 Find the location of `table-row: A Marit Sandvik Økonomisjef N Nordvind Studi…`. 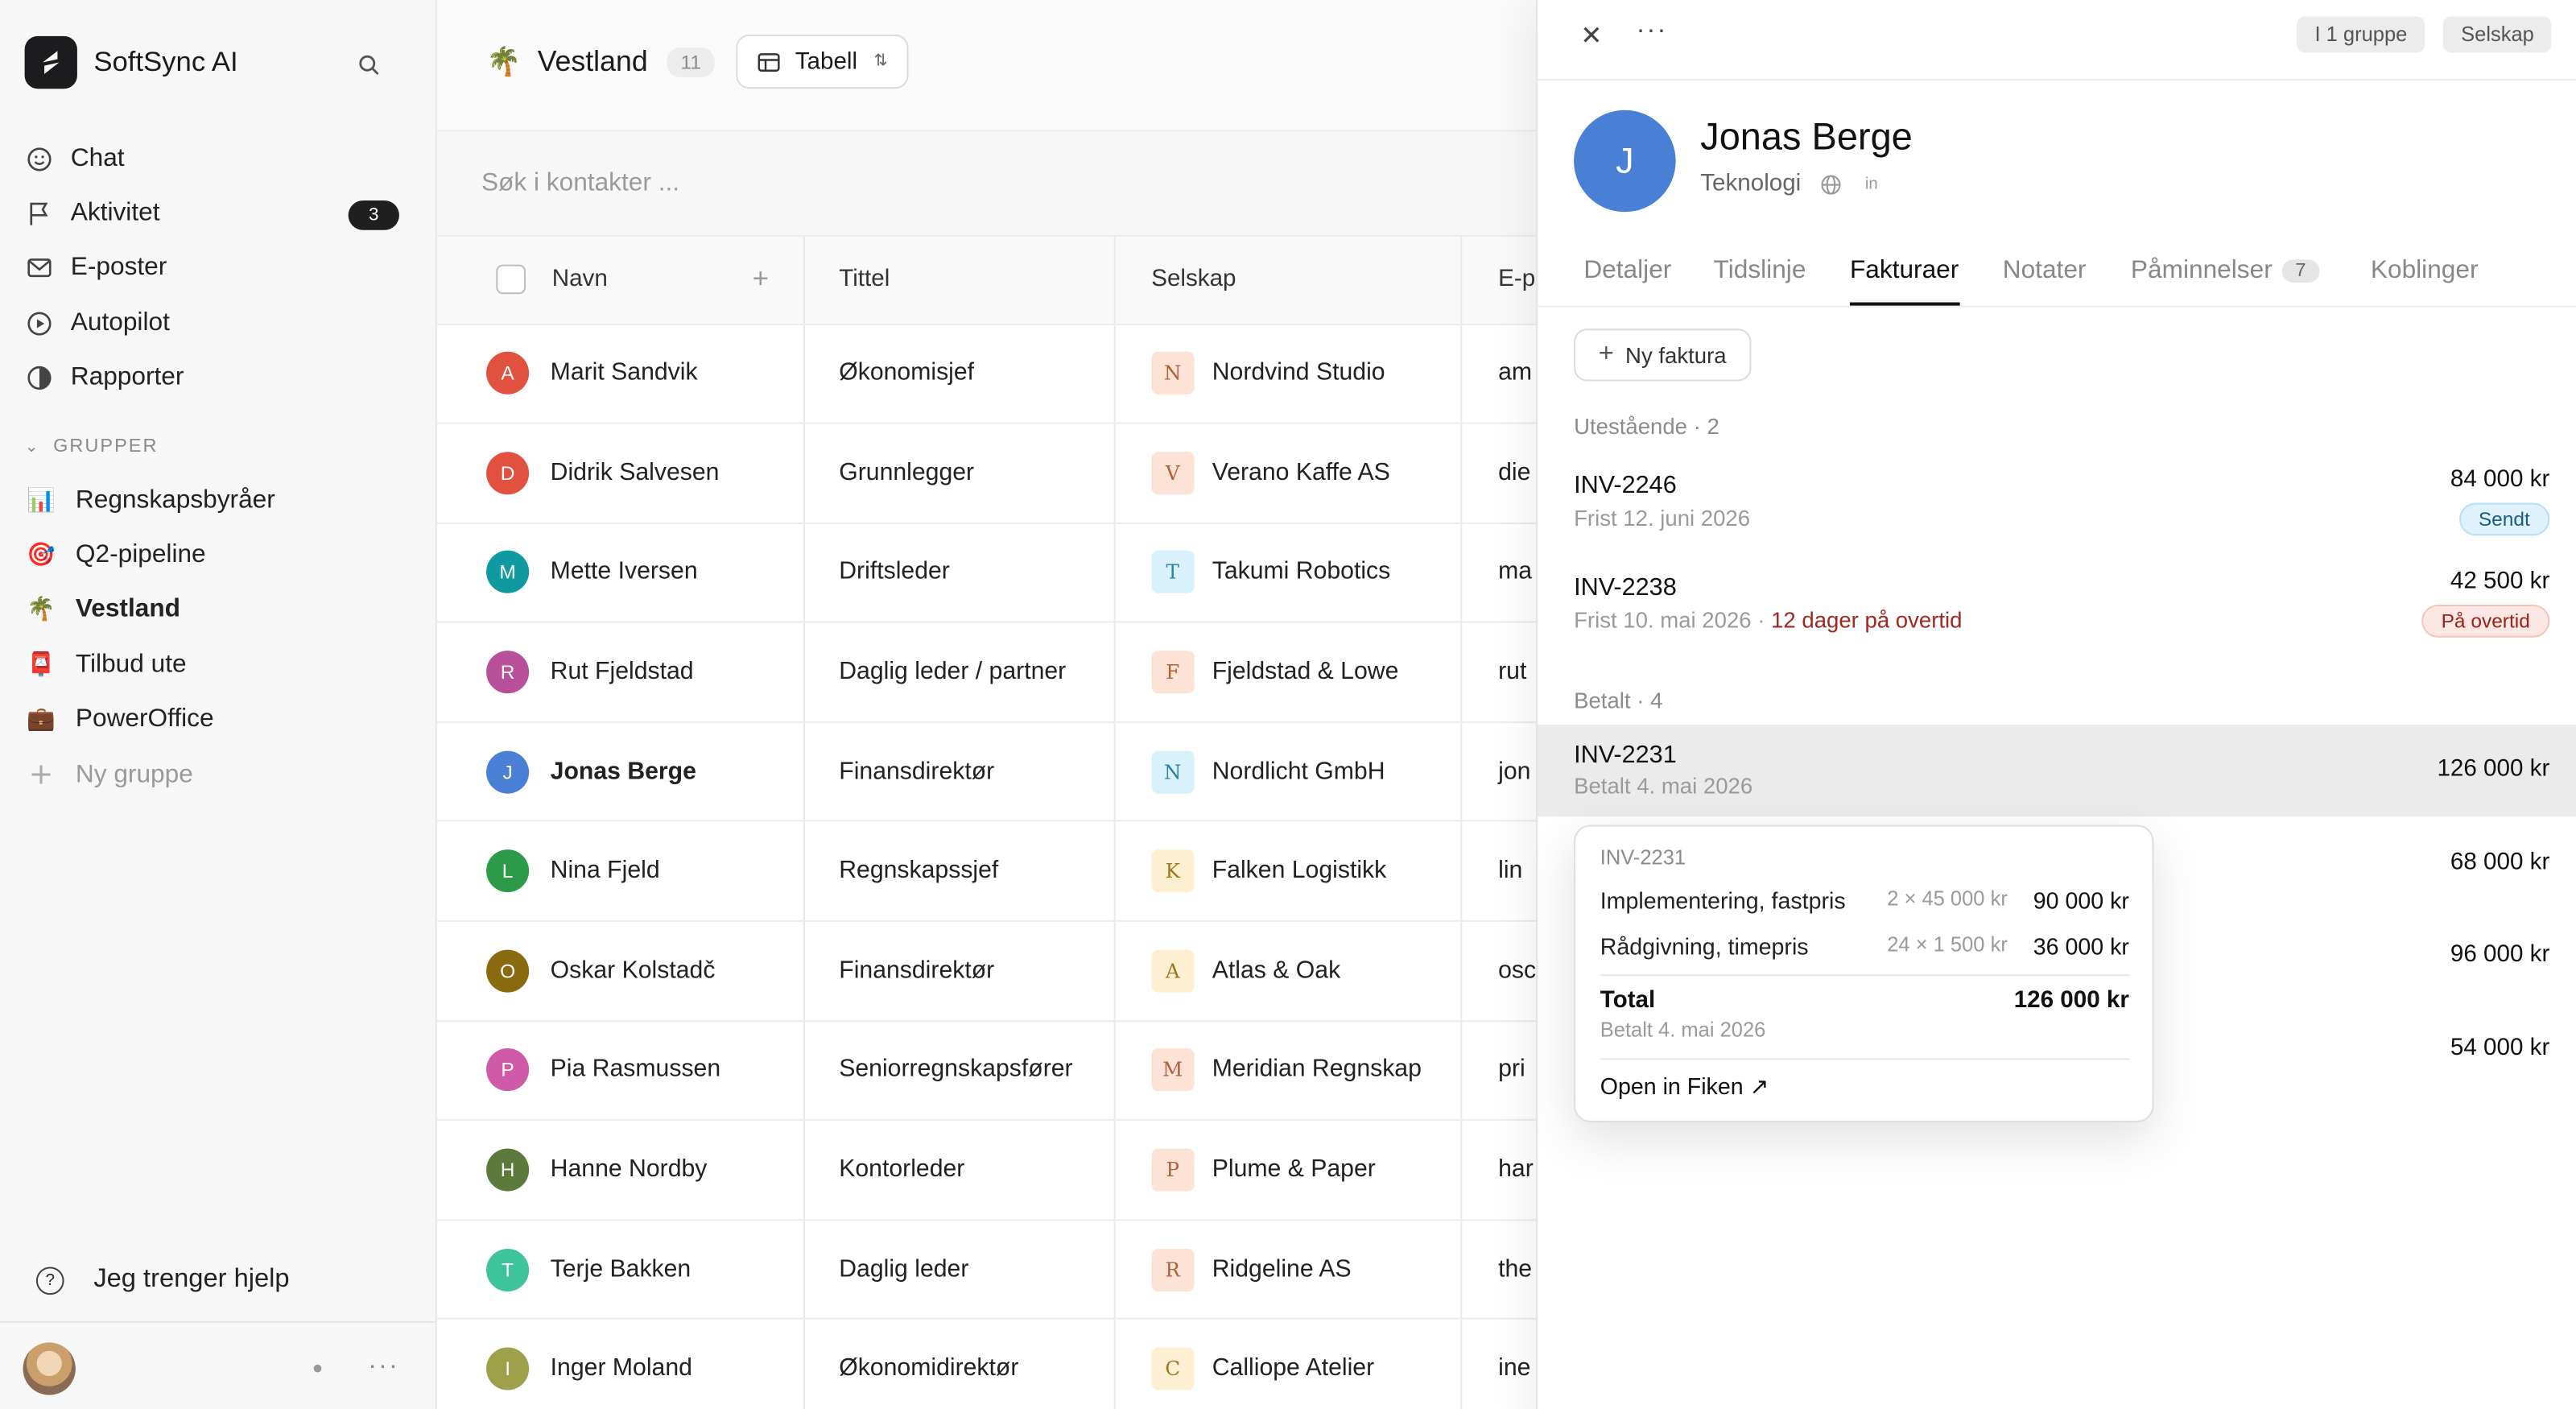

table-row: A Marit Sandvik Økonomisjef N Nordvind Studi… is located at coordinates (986, 374).